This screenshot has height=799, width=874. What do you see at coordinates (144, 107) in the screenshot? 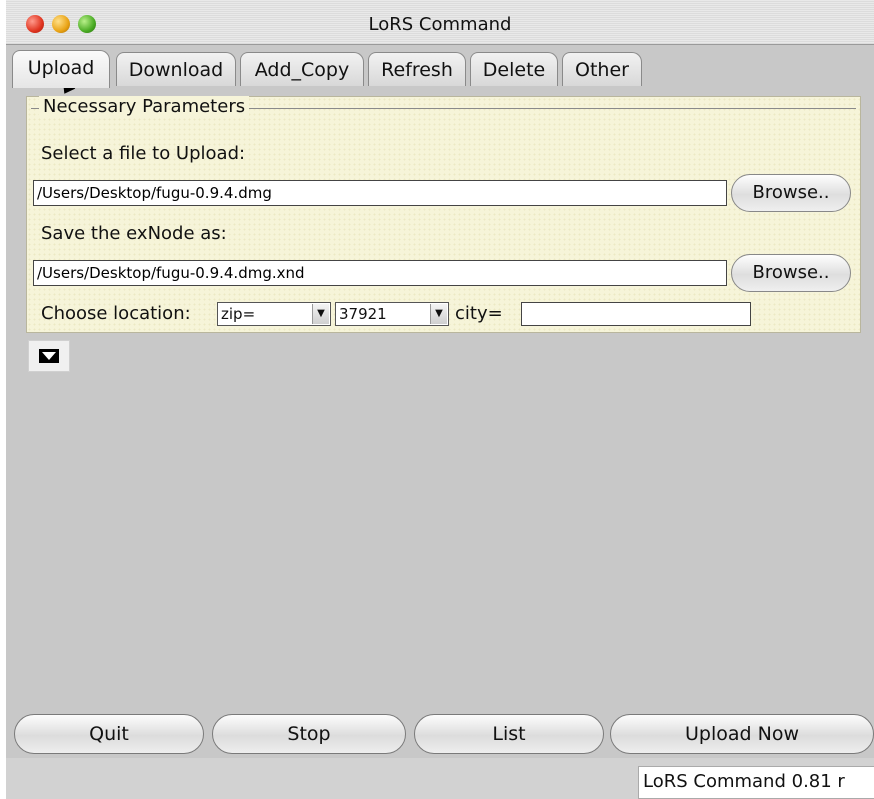
I see `panel-legend: Necessary Parameters` at bounding box center [144, 107].